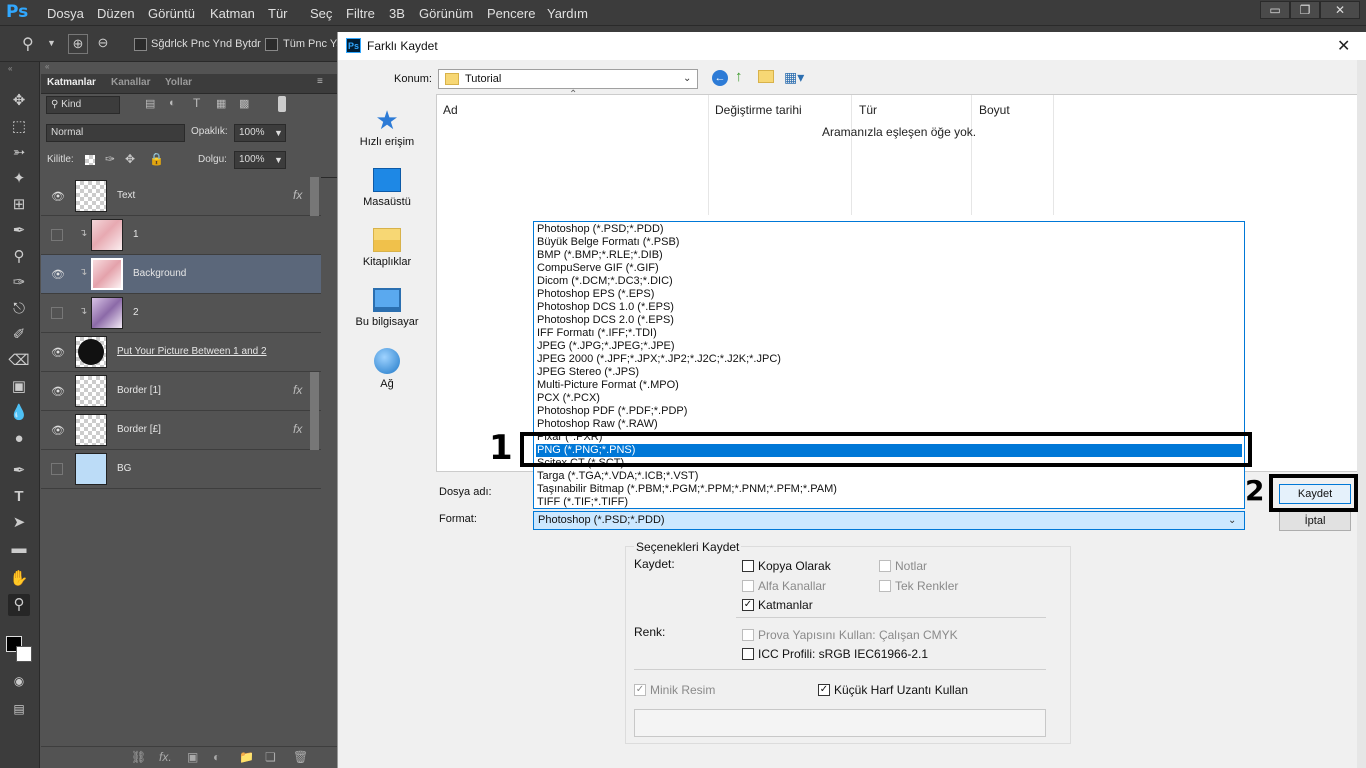 The width and height of the screenshot is (1366, 768). I want to click on new-layer-icon: ❏, so click(270, 757).